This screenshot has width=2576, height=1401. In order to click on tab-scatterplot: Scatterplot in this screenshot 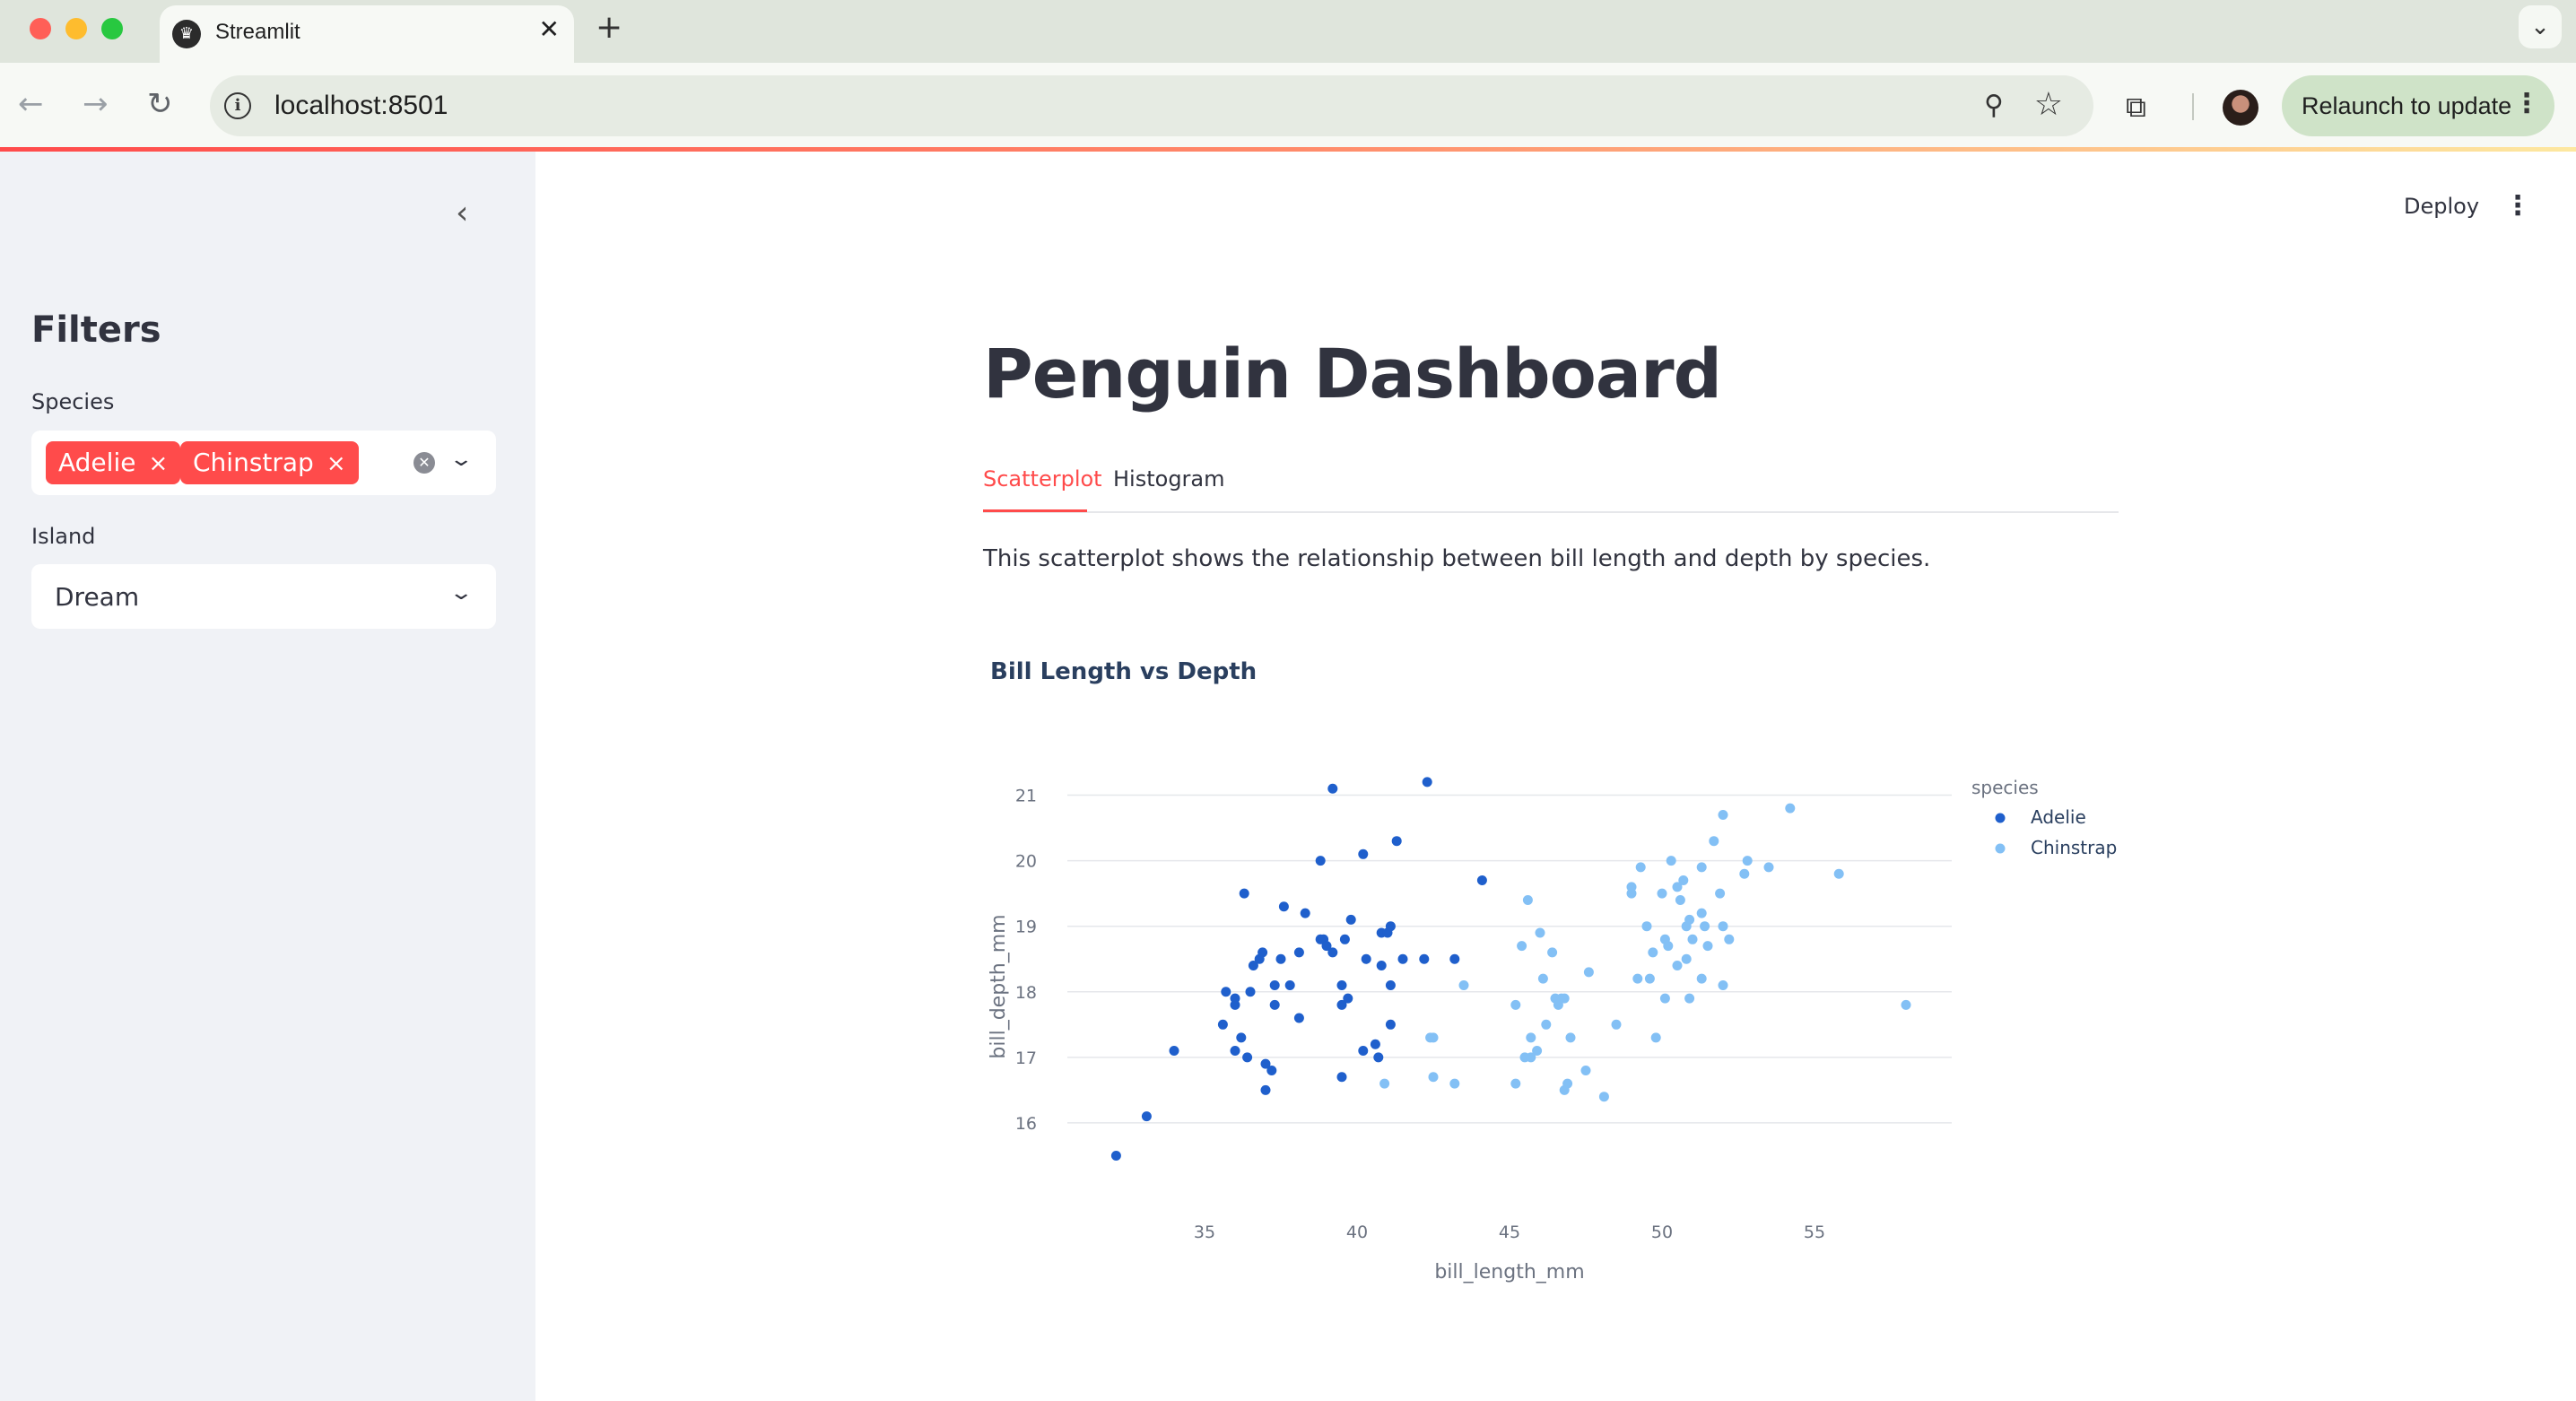, I will do `click(1042, 479)`.